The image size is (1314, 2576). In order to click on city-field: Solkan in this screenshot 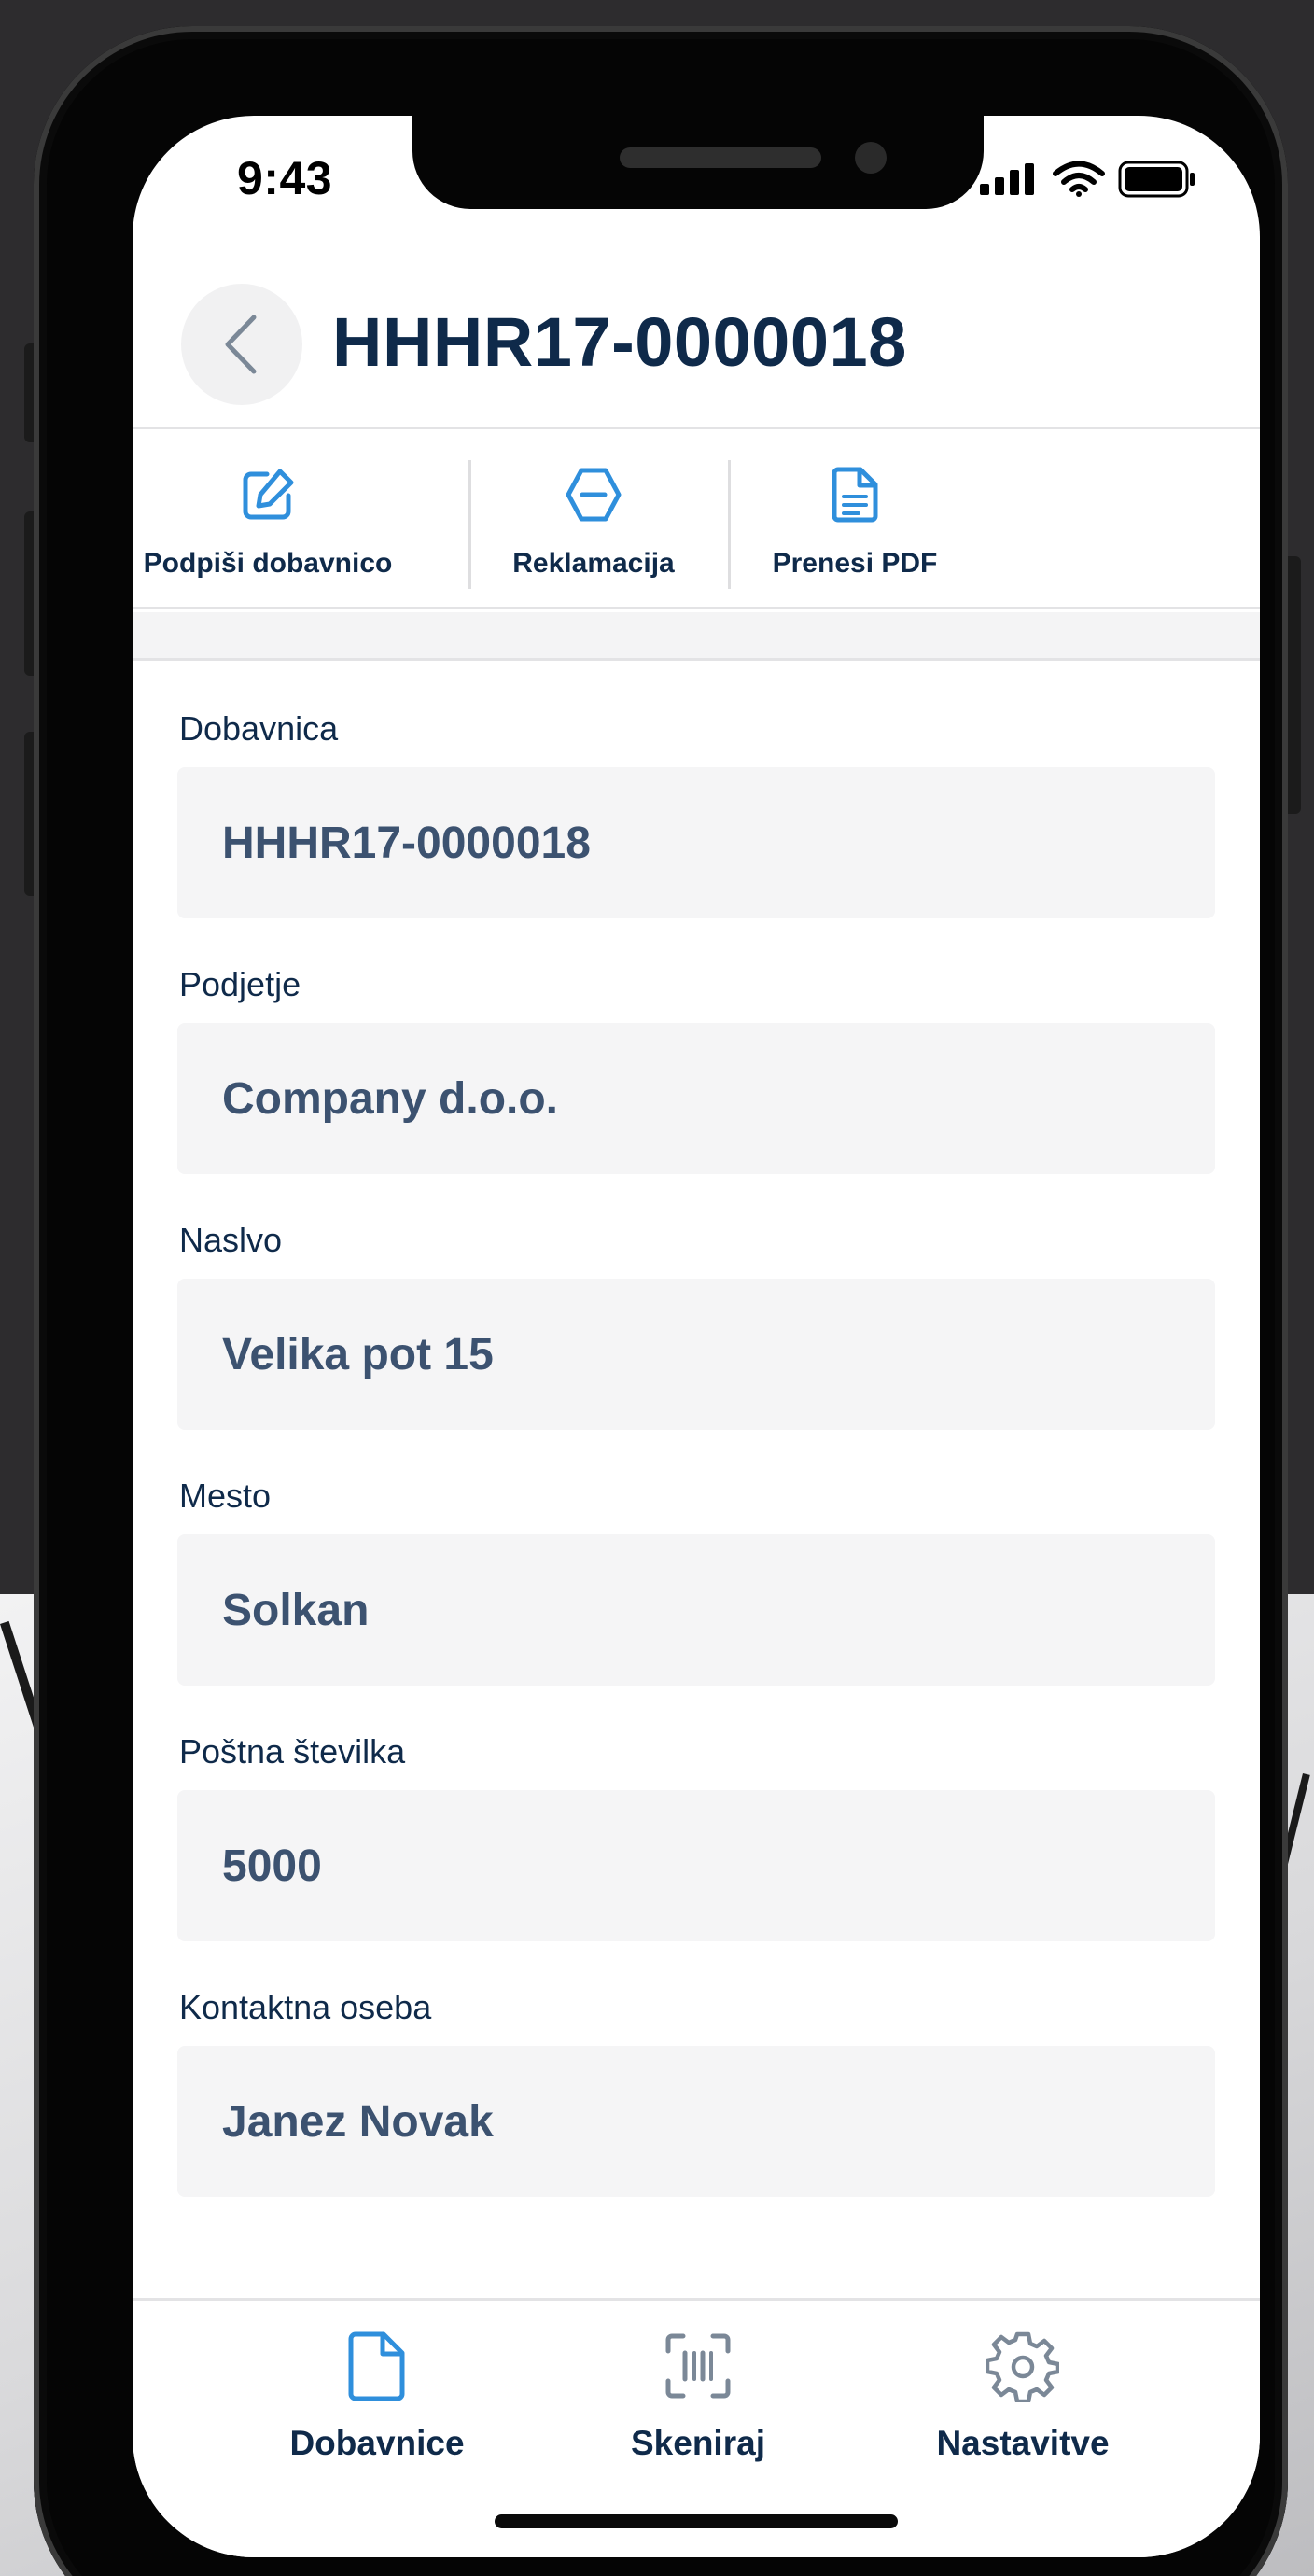, I will do `click(696, 1610)`.